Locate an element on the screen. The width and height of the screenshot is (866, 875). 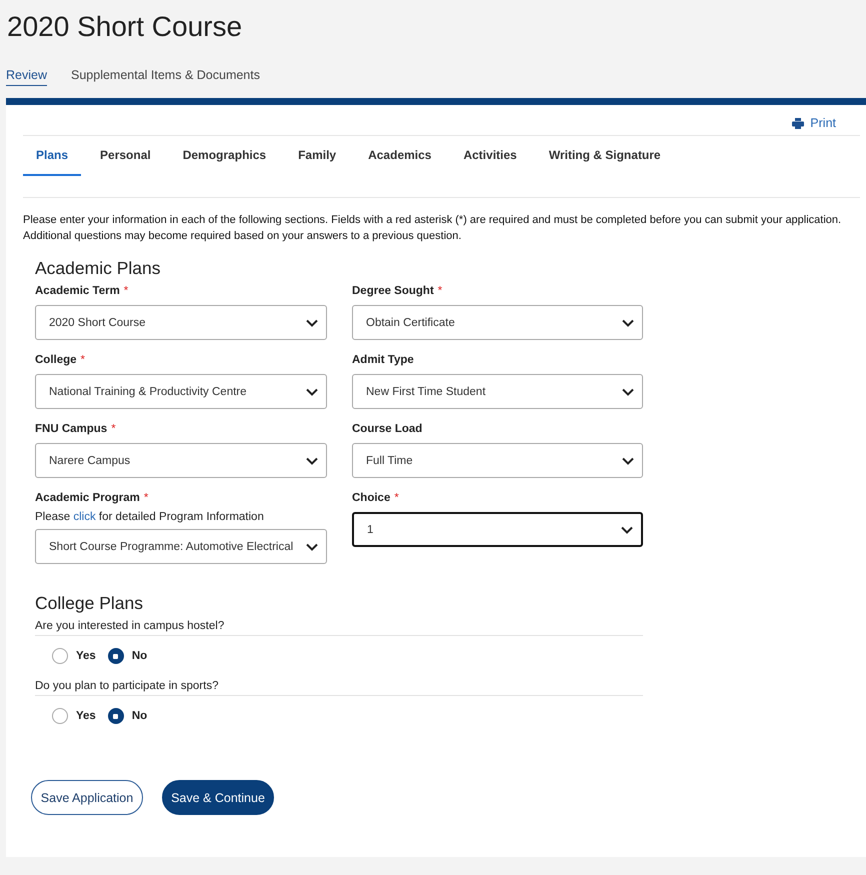
dropdown-field: National Training & Productivity Centre is located at coordinates (181, 391).